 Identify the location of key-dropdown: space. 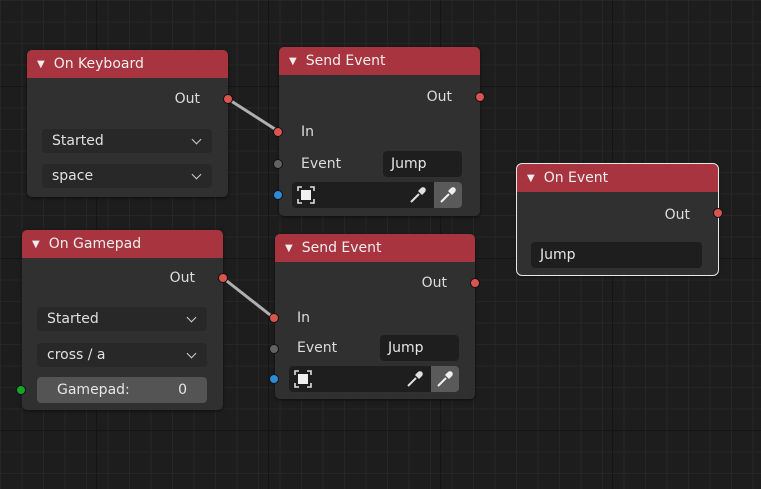
(127, 176).